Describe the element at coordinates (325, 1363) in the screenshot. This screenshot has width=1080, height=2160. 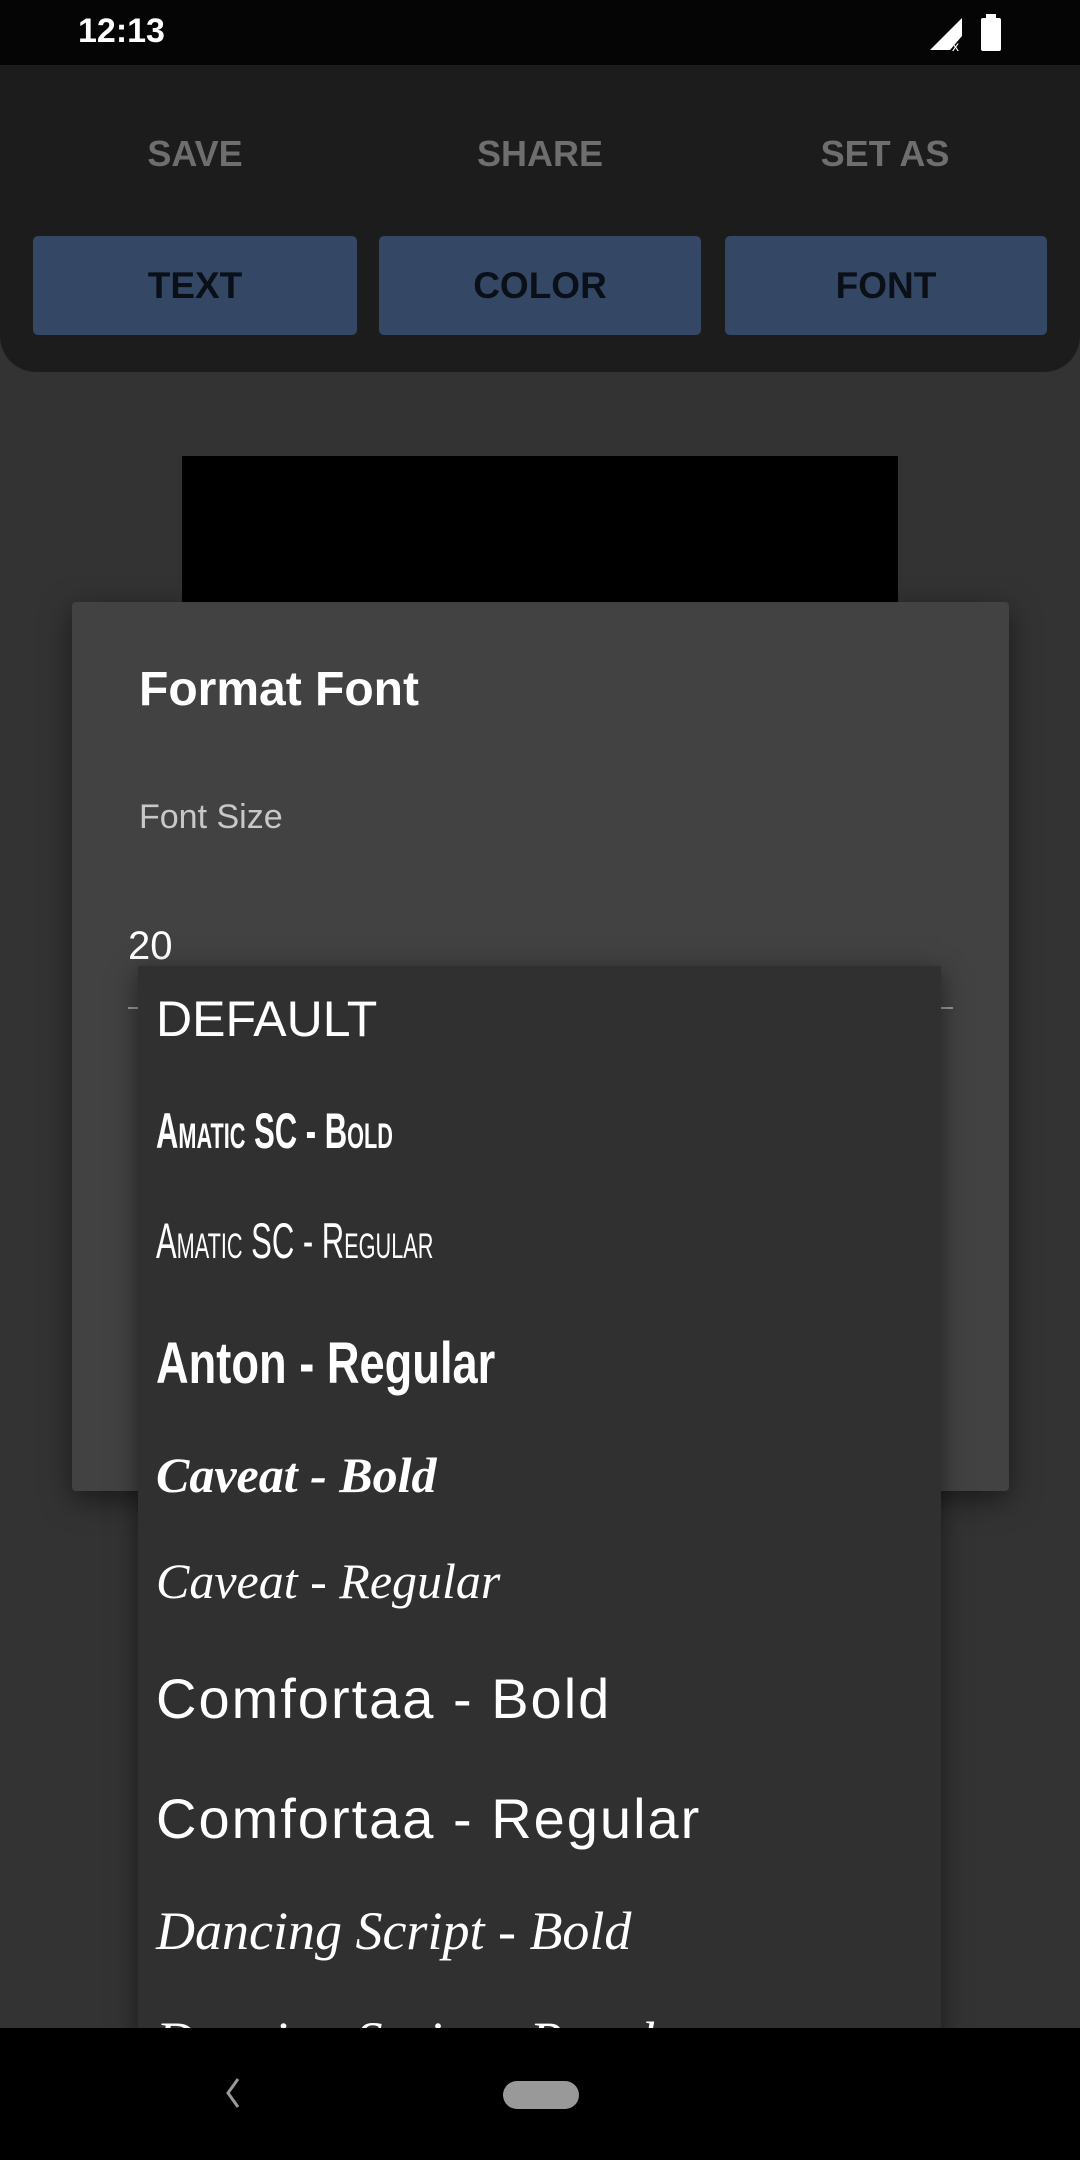
I see `font-option-anton-regular: Anton - Regular` at that location.